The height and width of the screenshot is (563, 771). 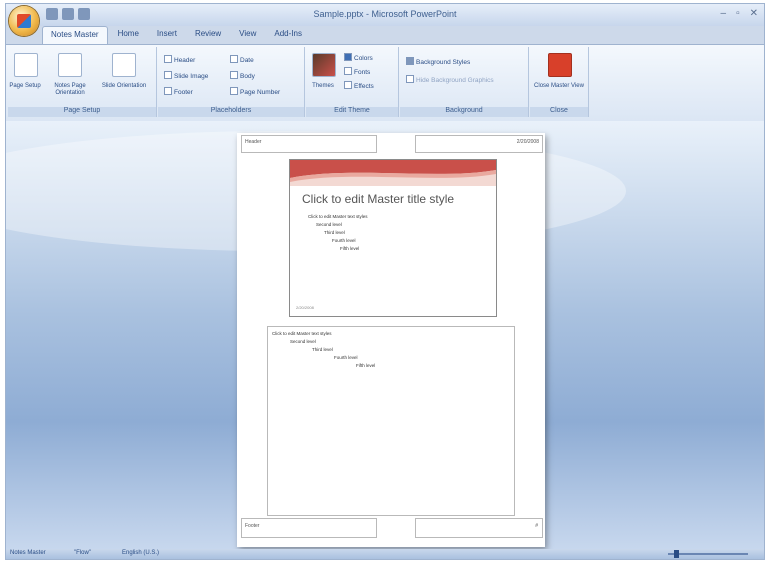 I want to click on themes-button: Themes, so click(x=323, y=86).